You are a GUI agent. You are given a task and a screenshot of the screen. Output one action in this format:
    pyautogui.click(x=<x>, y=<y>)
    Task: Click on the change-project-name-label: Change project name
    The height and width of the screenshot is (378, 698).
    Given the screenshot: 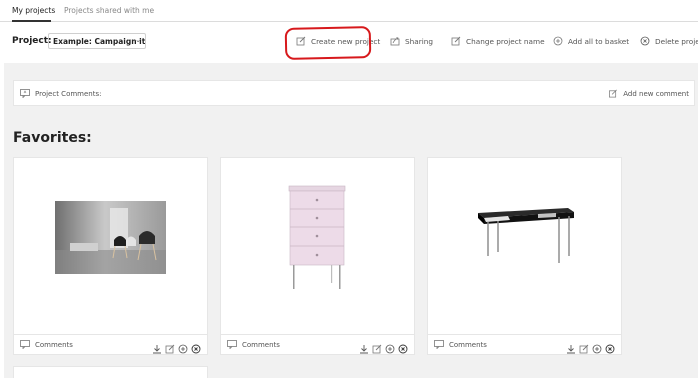 What is the action you would take?
    pyautogui.click(x=505, y=41)
    